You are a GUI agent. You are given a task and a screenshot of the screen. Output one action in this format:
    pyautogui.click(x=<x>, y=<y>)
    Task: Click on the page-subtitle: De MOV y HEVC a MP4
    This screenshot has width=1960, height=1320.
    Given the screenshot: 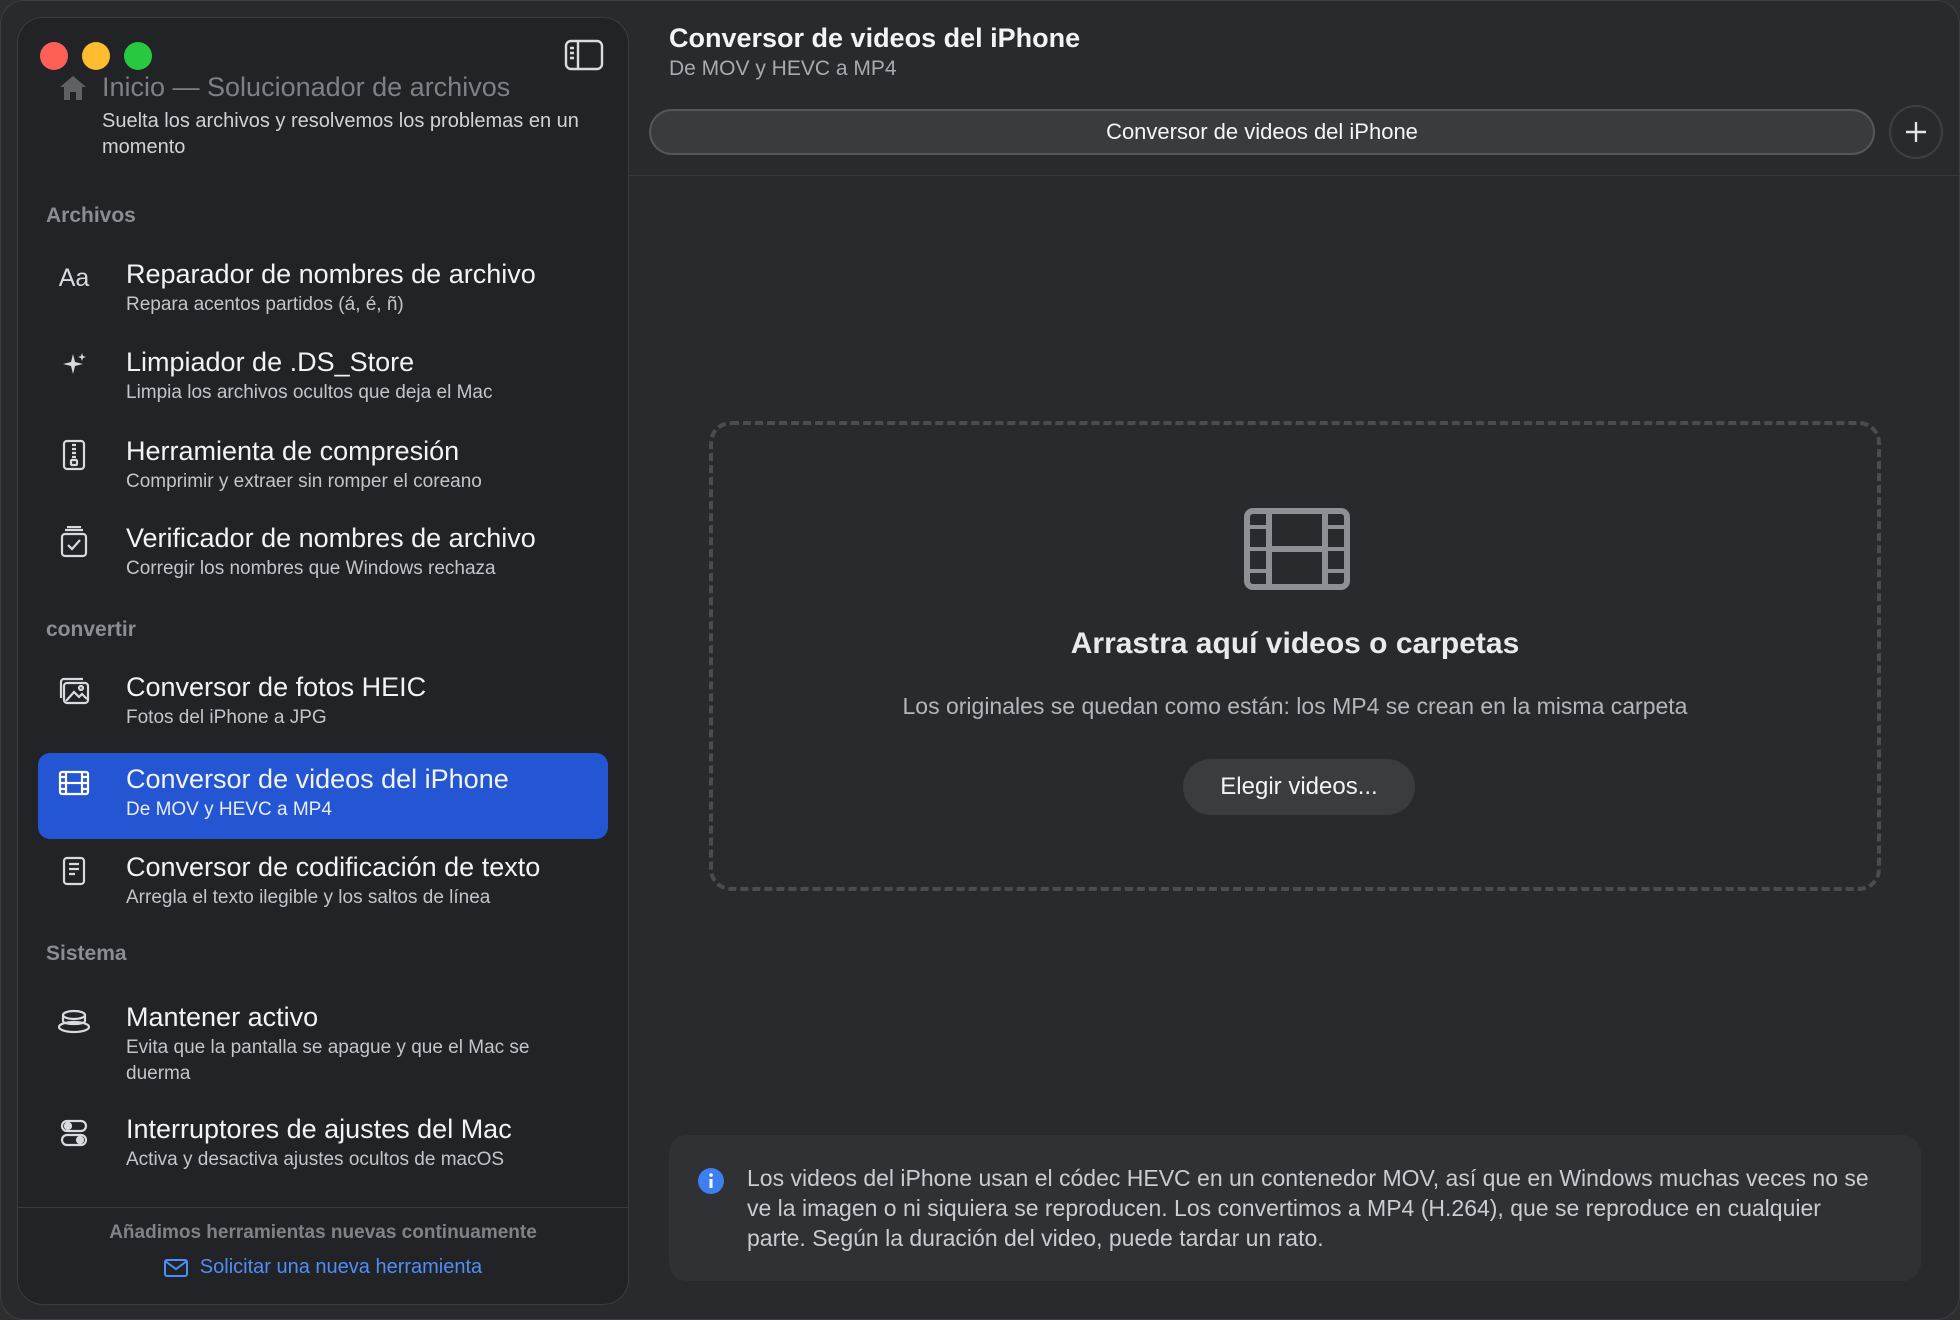 What is the action you would take?
    pyautogui.click(x=783, y=68)
    